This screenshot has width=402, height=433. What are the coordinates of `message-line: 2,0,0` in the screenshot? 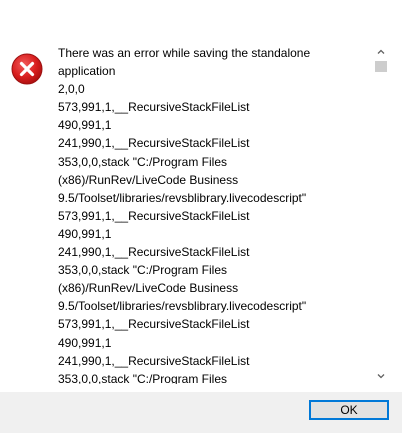 It's located at (71, 89).